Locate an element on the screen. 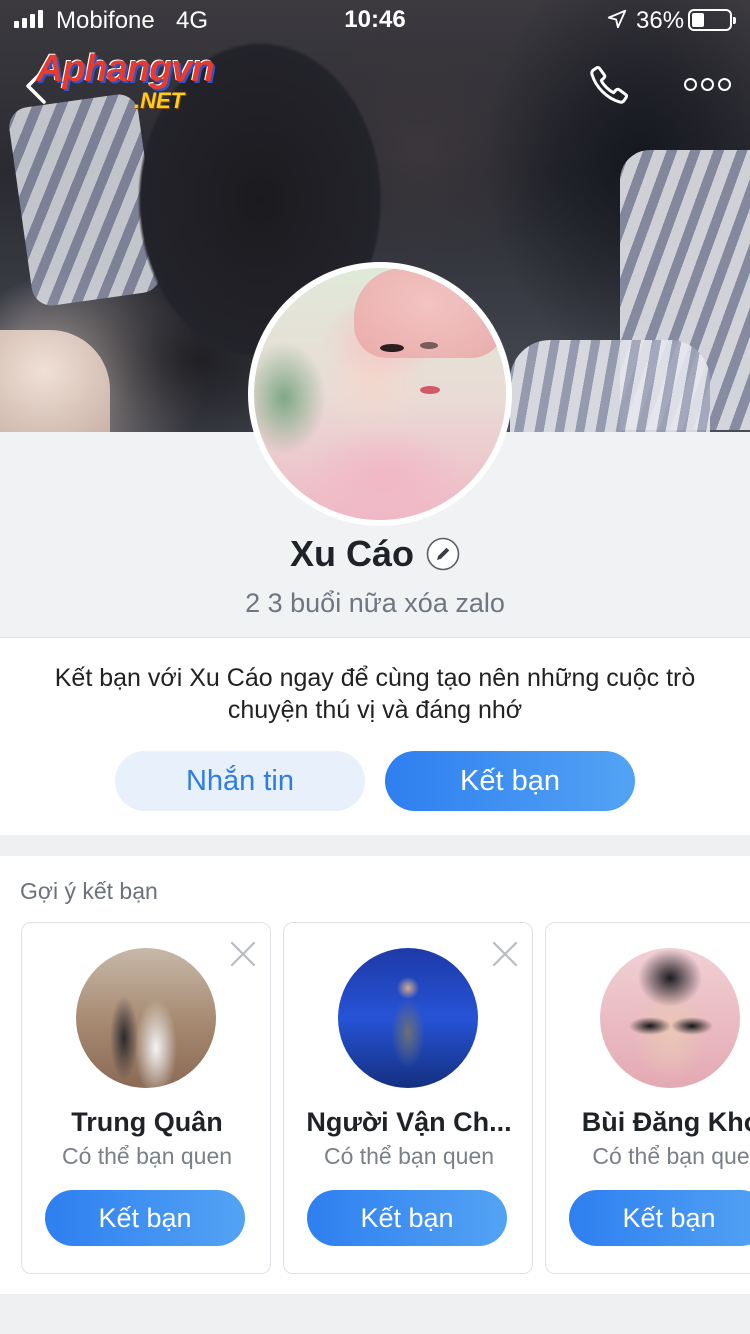  suggestions-title: Gợi ý kết bạn is located at coordinates (89, 891).